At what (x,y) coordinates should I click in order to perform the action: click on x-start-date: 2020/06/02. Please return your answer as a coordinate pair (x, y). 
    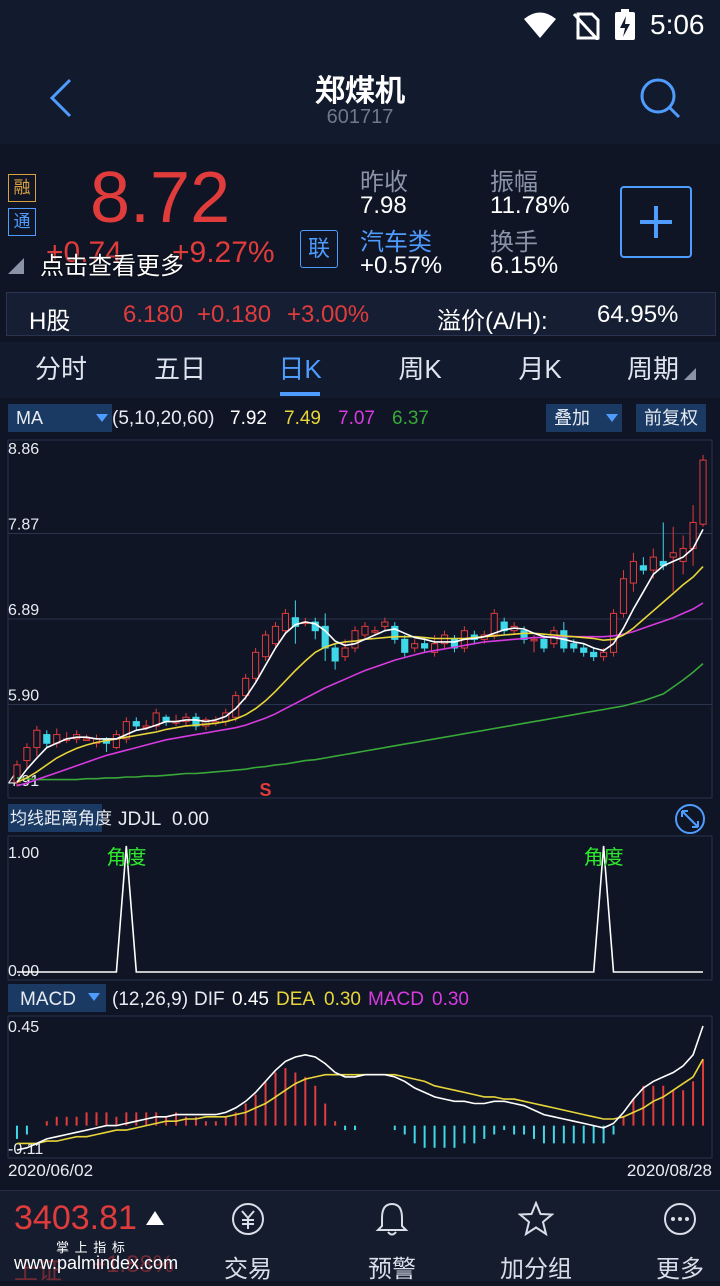
    Looking at the image, I should click on (50, 1170).